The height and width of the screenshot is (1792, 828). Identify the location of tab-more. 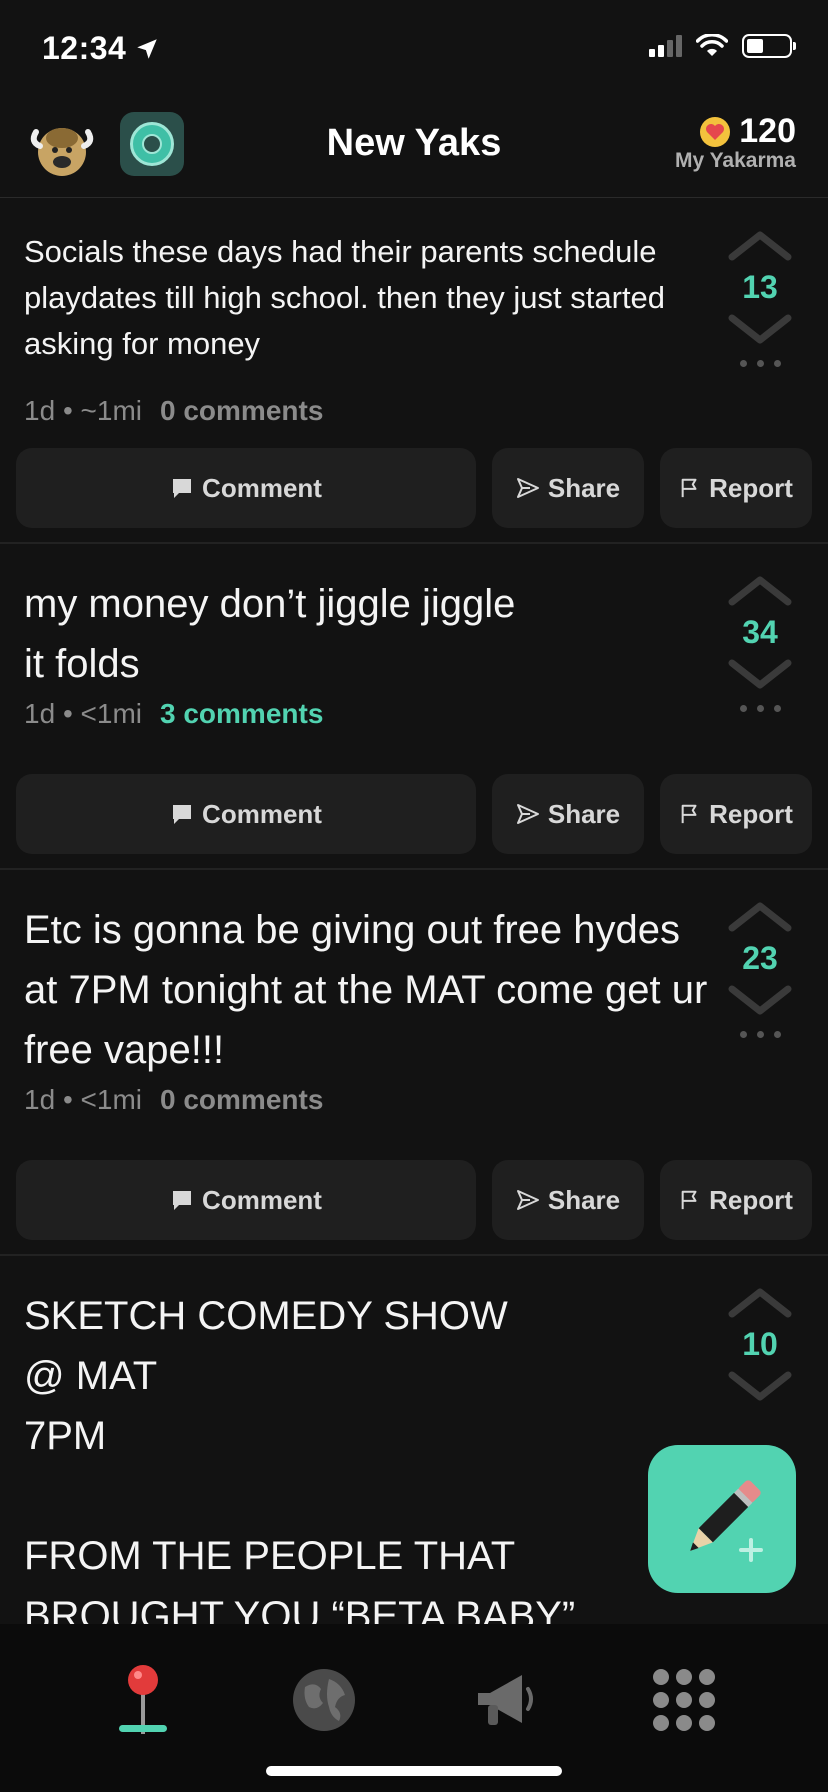
(684, 1700).